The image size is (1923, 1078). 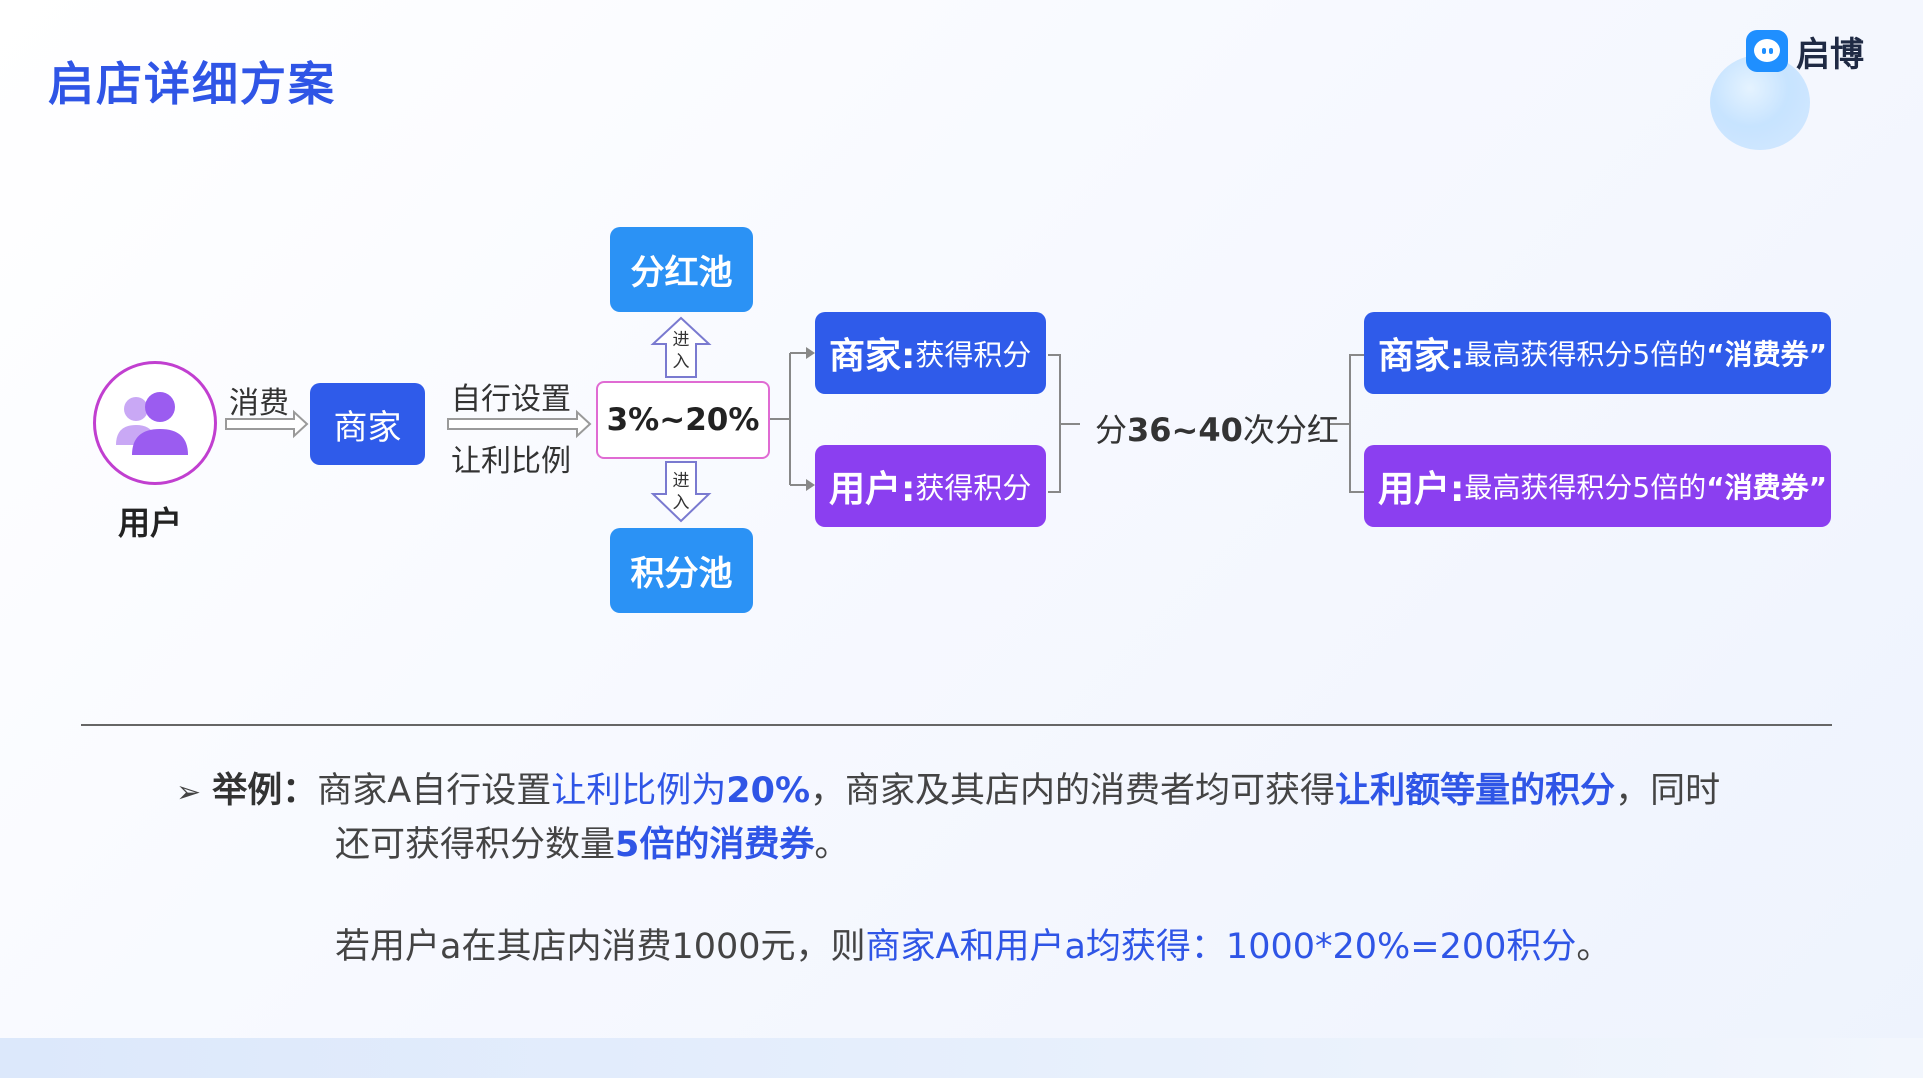 What do you see at coordinates (600, 947) in the screenshot?
I see `example-line3-text: 若用户a在其店内消费1000元，则` at bounding box center [600, 947].